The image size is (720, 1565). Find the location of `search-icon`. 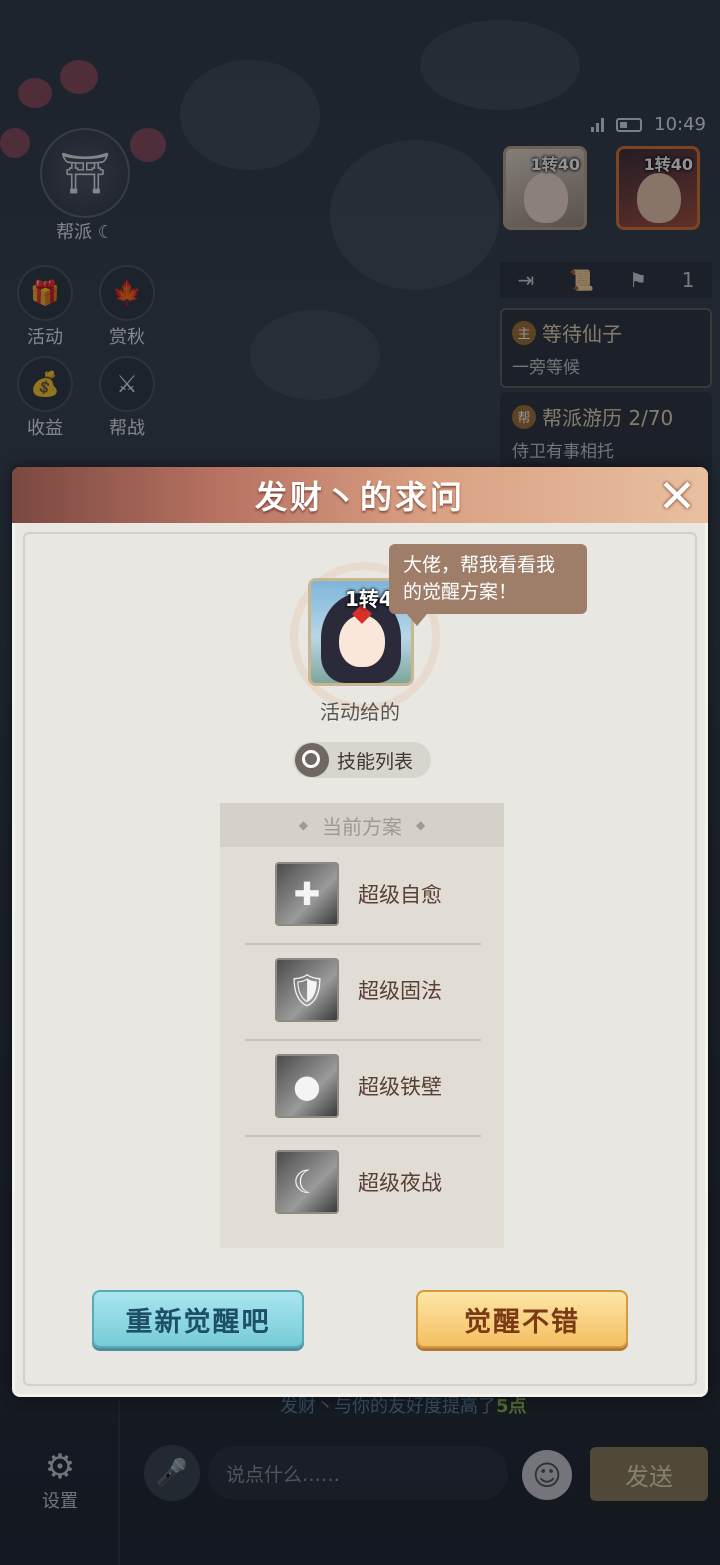

search-icon is located at coordinates (312, 760).